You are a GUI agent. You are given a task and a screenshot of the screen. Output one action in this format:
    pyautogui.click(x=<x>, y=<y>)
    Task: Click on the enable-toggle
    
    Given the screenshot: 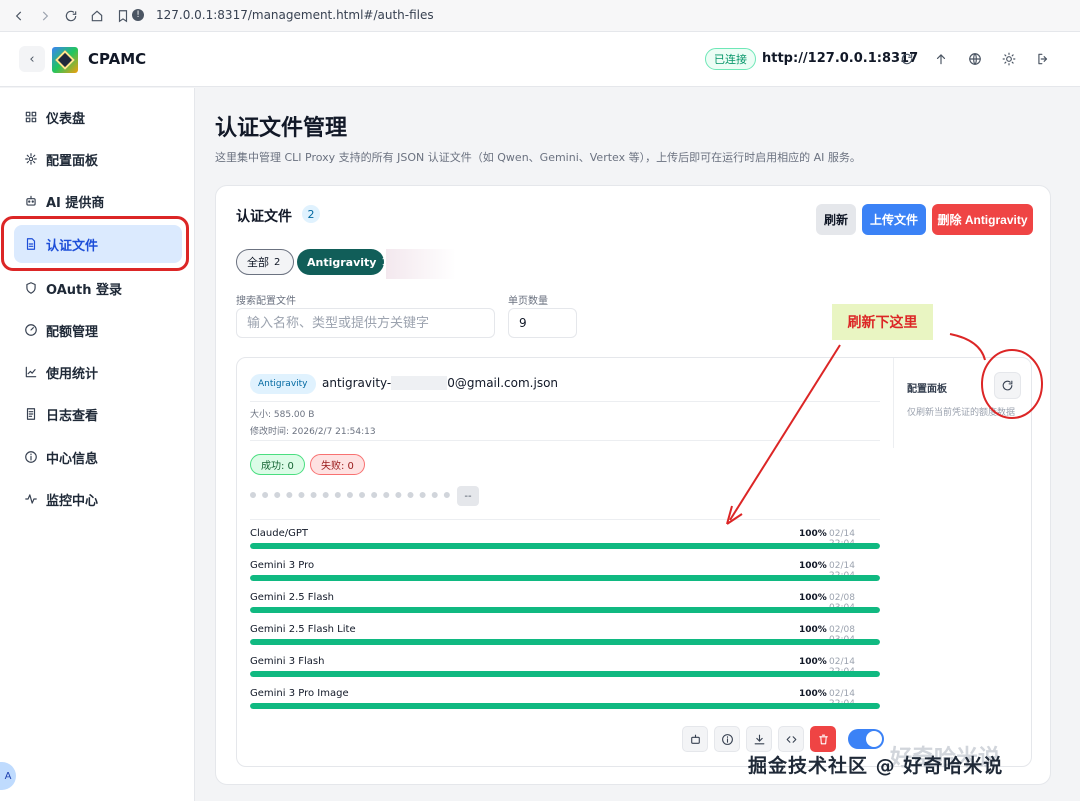 What is the action you would take?
    pyautogui.click(x=866, y=739)
    